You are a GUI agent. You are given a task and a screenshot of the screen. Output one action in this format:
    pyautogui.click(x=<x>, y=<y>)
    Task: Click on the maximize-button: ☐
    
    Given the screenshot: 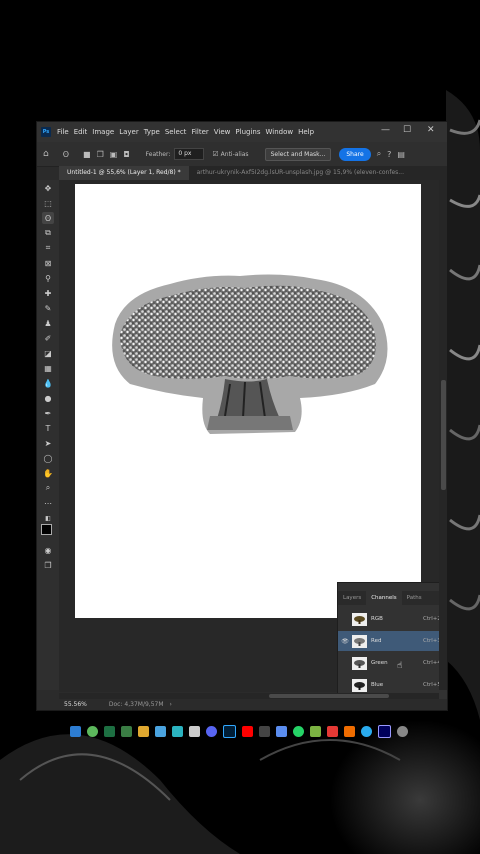 What is the action you would take?
    pyautogui.click(x=407, y=130)
    